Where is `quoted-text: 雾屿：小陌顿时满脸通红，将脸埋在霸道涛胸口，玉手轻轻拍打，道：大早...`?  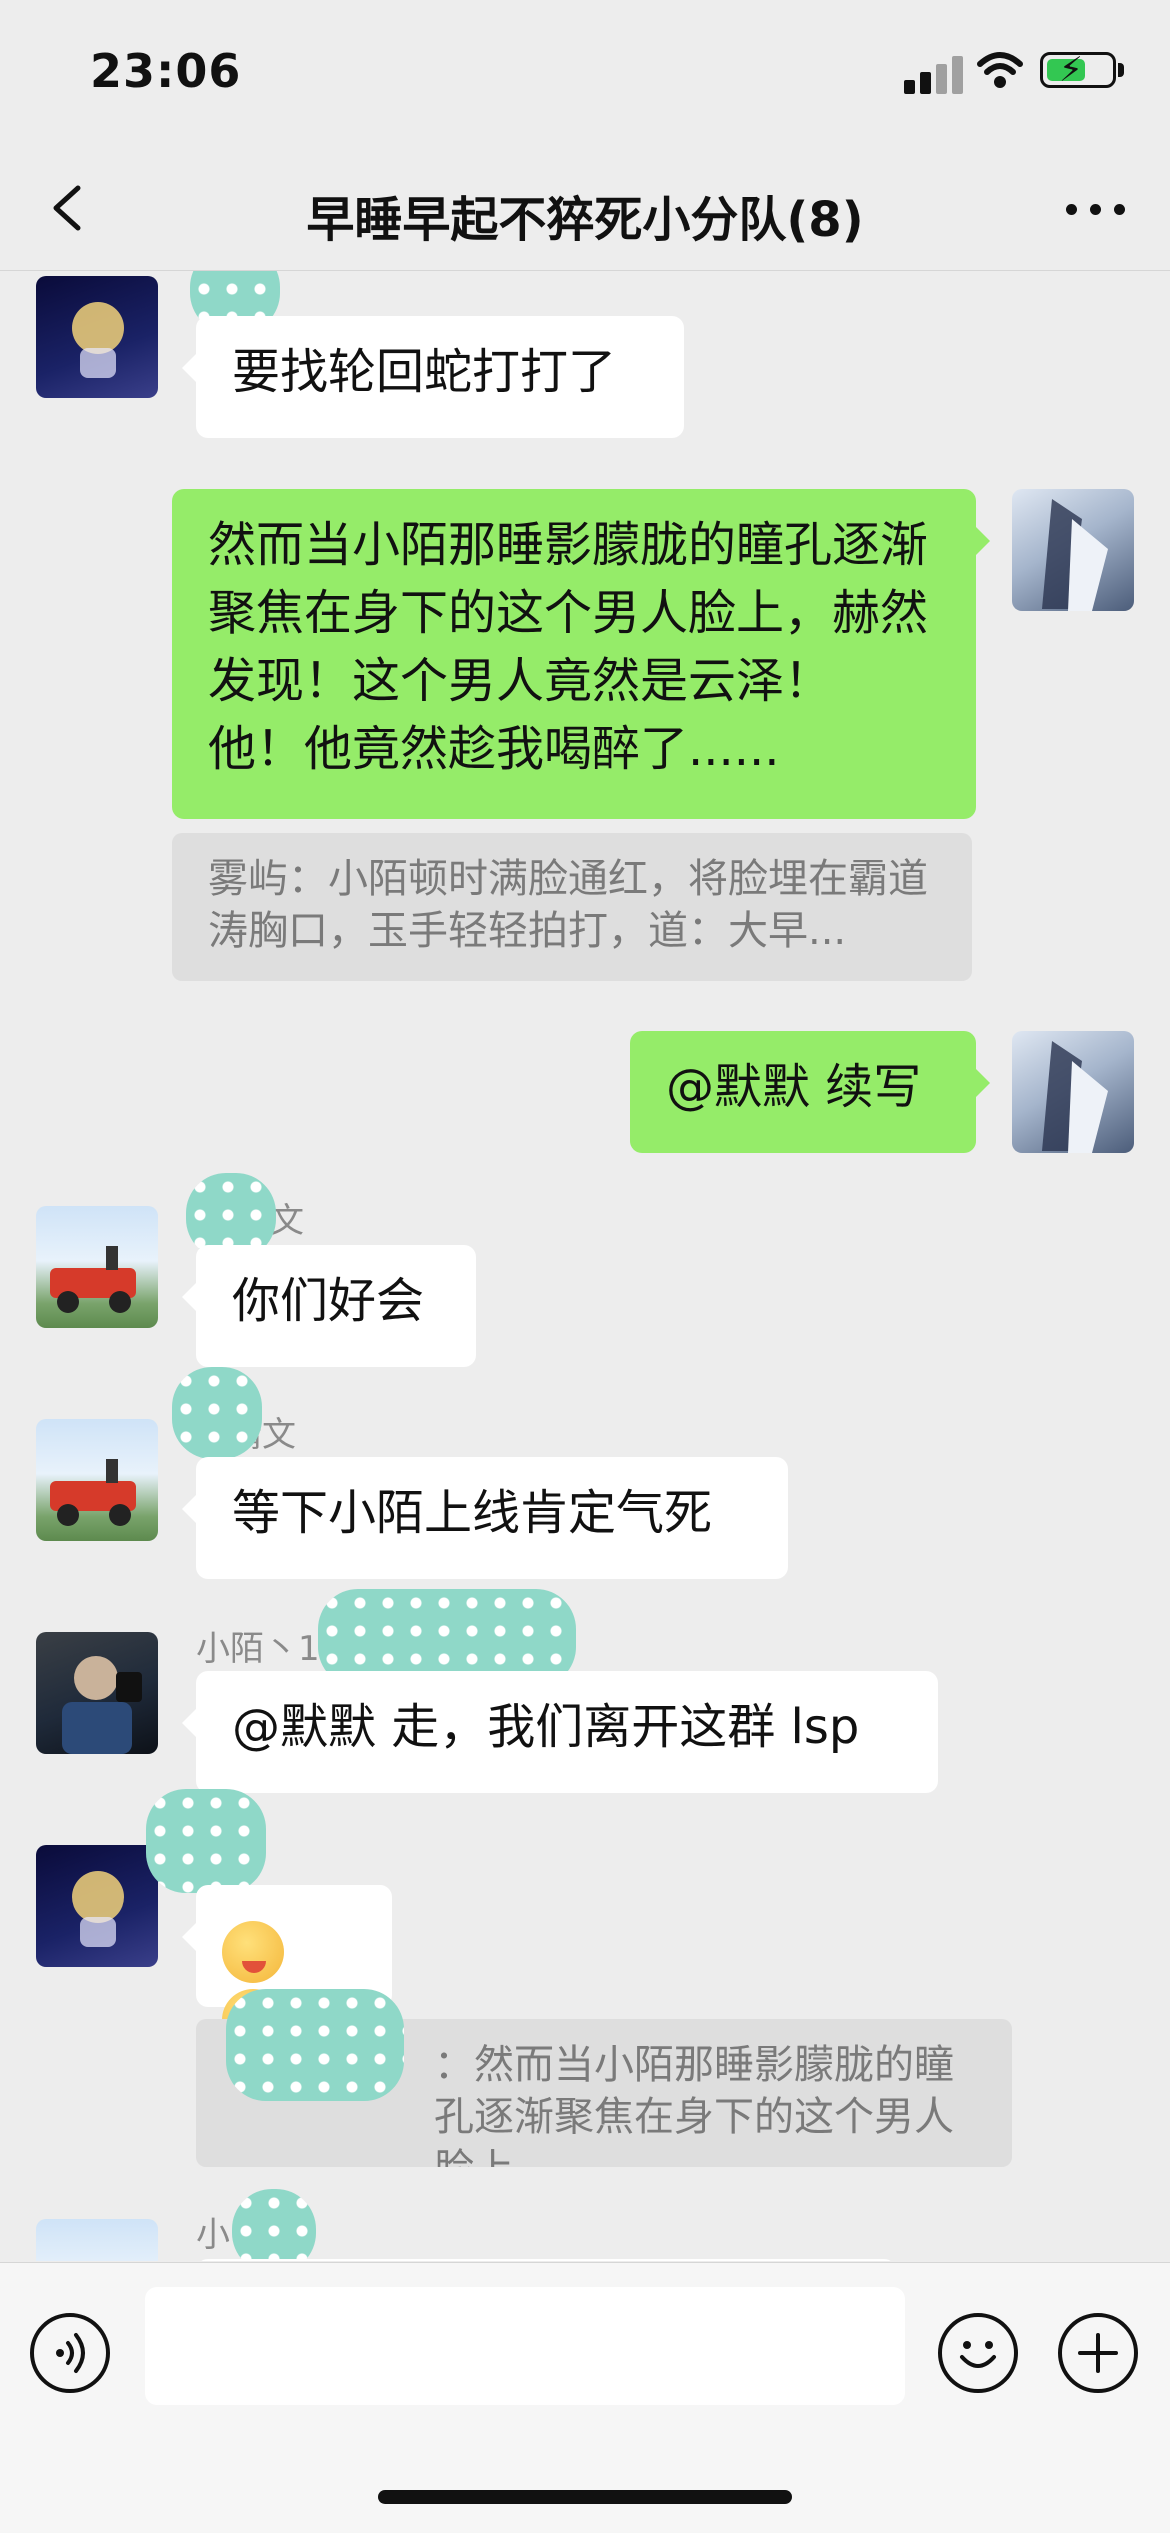
quoted-text: 雾屿：小陌顿时满脸通红，将脸埋在霸道涛胸口，玉手轻轻拍打，道：大早... is located at coordinates (568, 905).